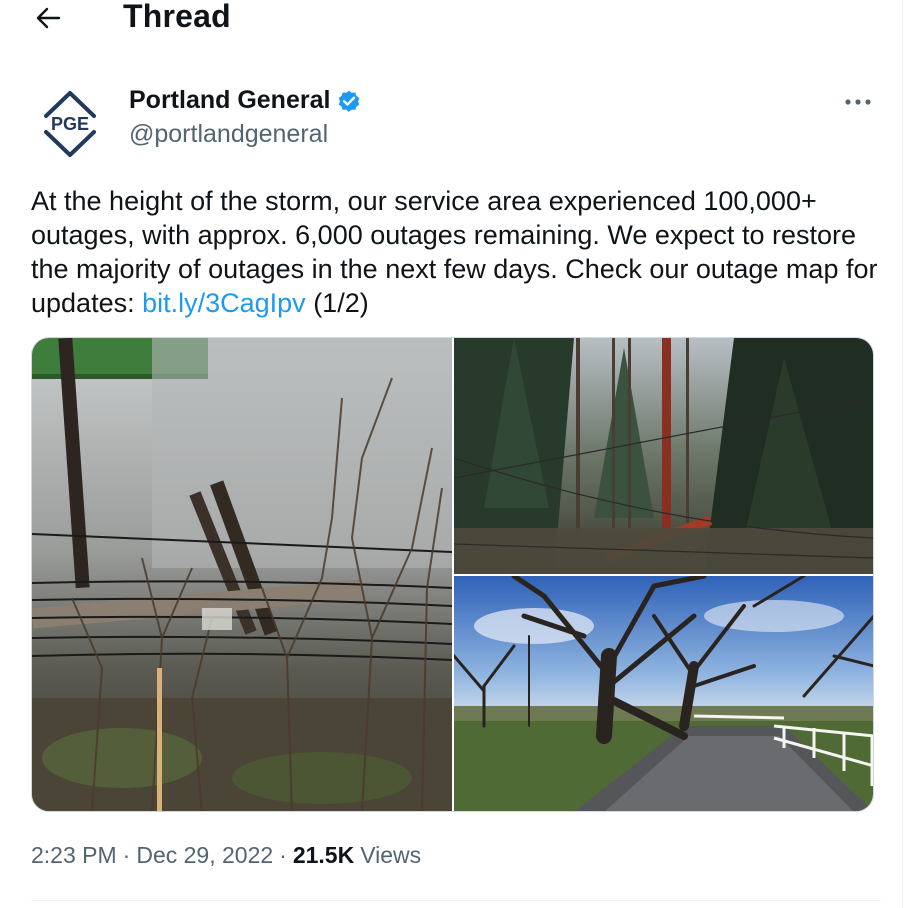 The image size is (920, 908). Describe the element at coordinates (456, 900) in the screenshot. I see `meta-divider` at that location.